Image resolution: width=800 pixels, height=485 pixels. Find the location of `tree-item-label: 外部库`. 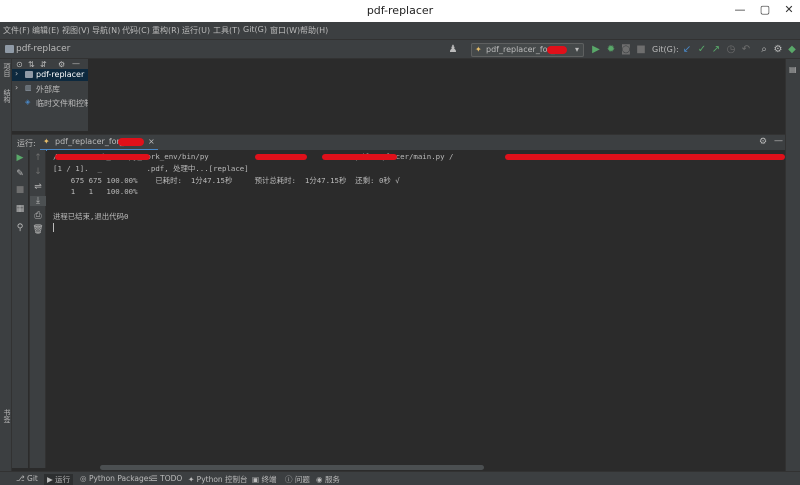

tree-item-label: 外部库 is located at coordinates (48, 89).